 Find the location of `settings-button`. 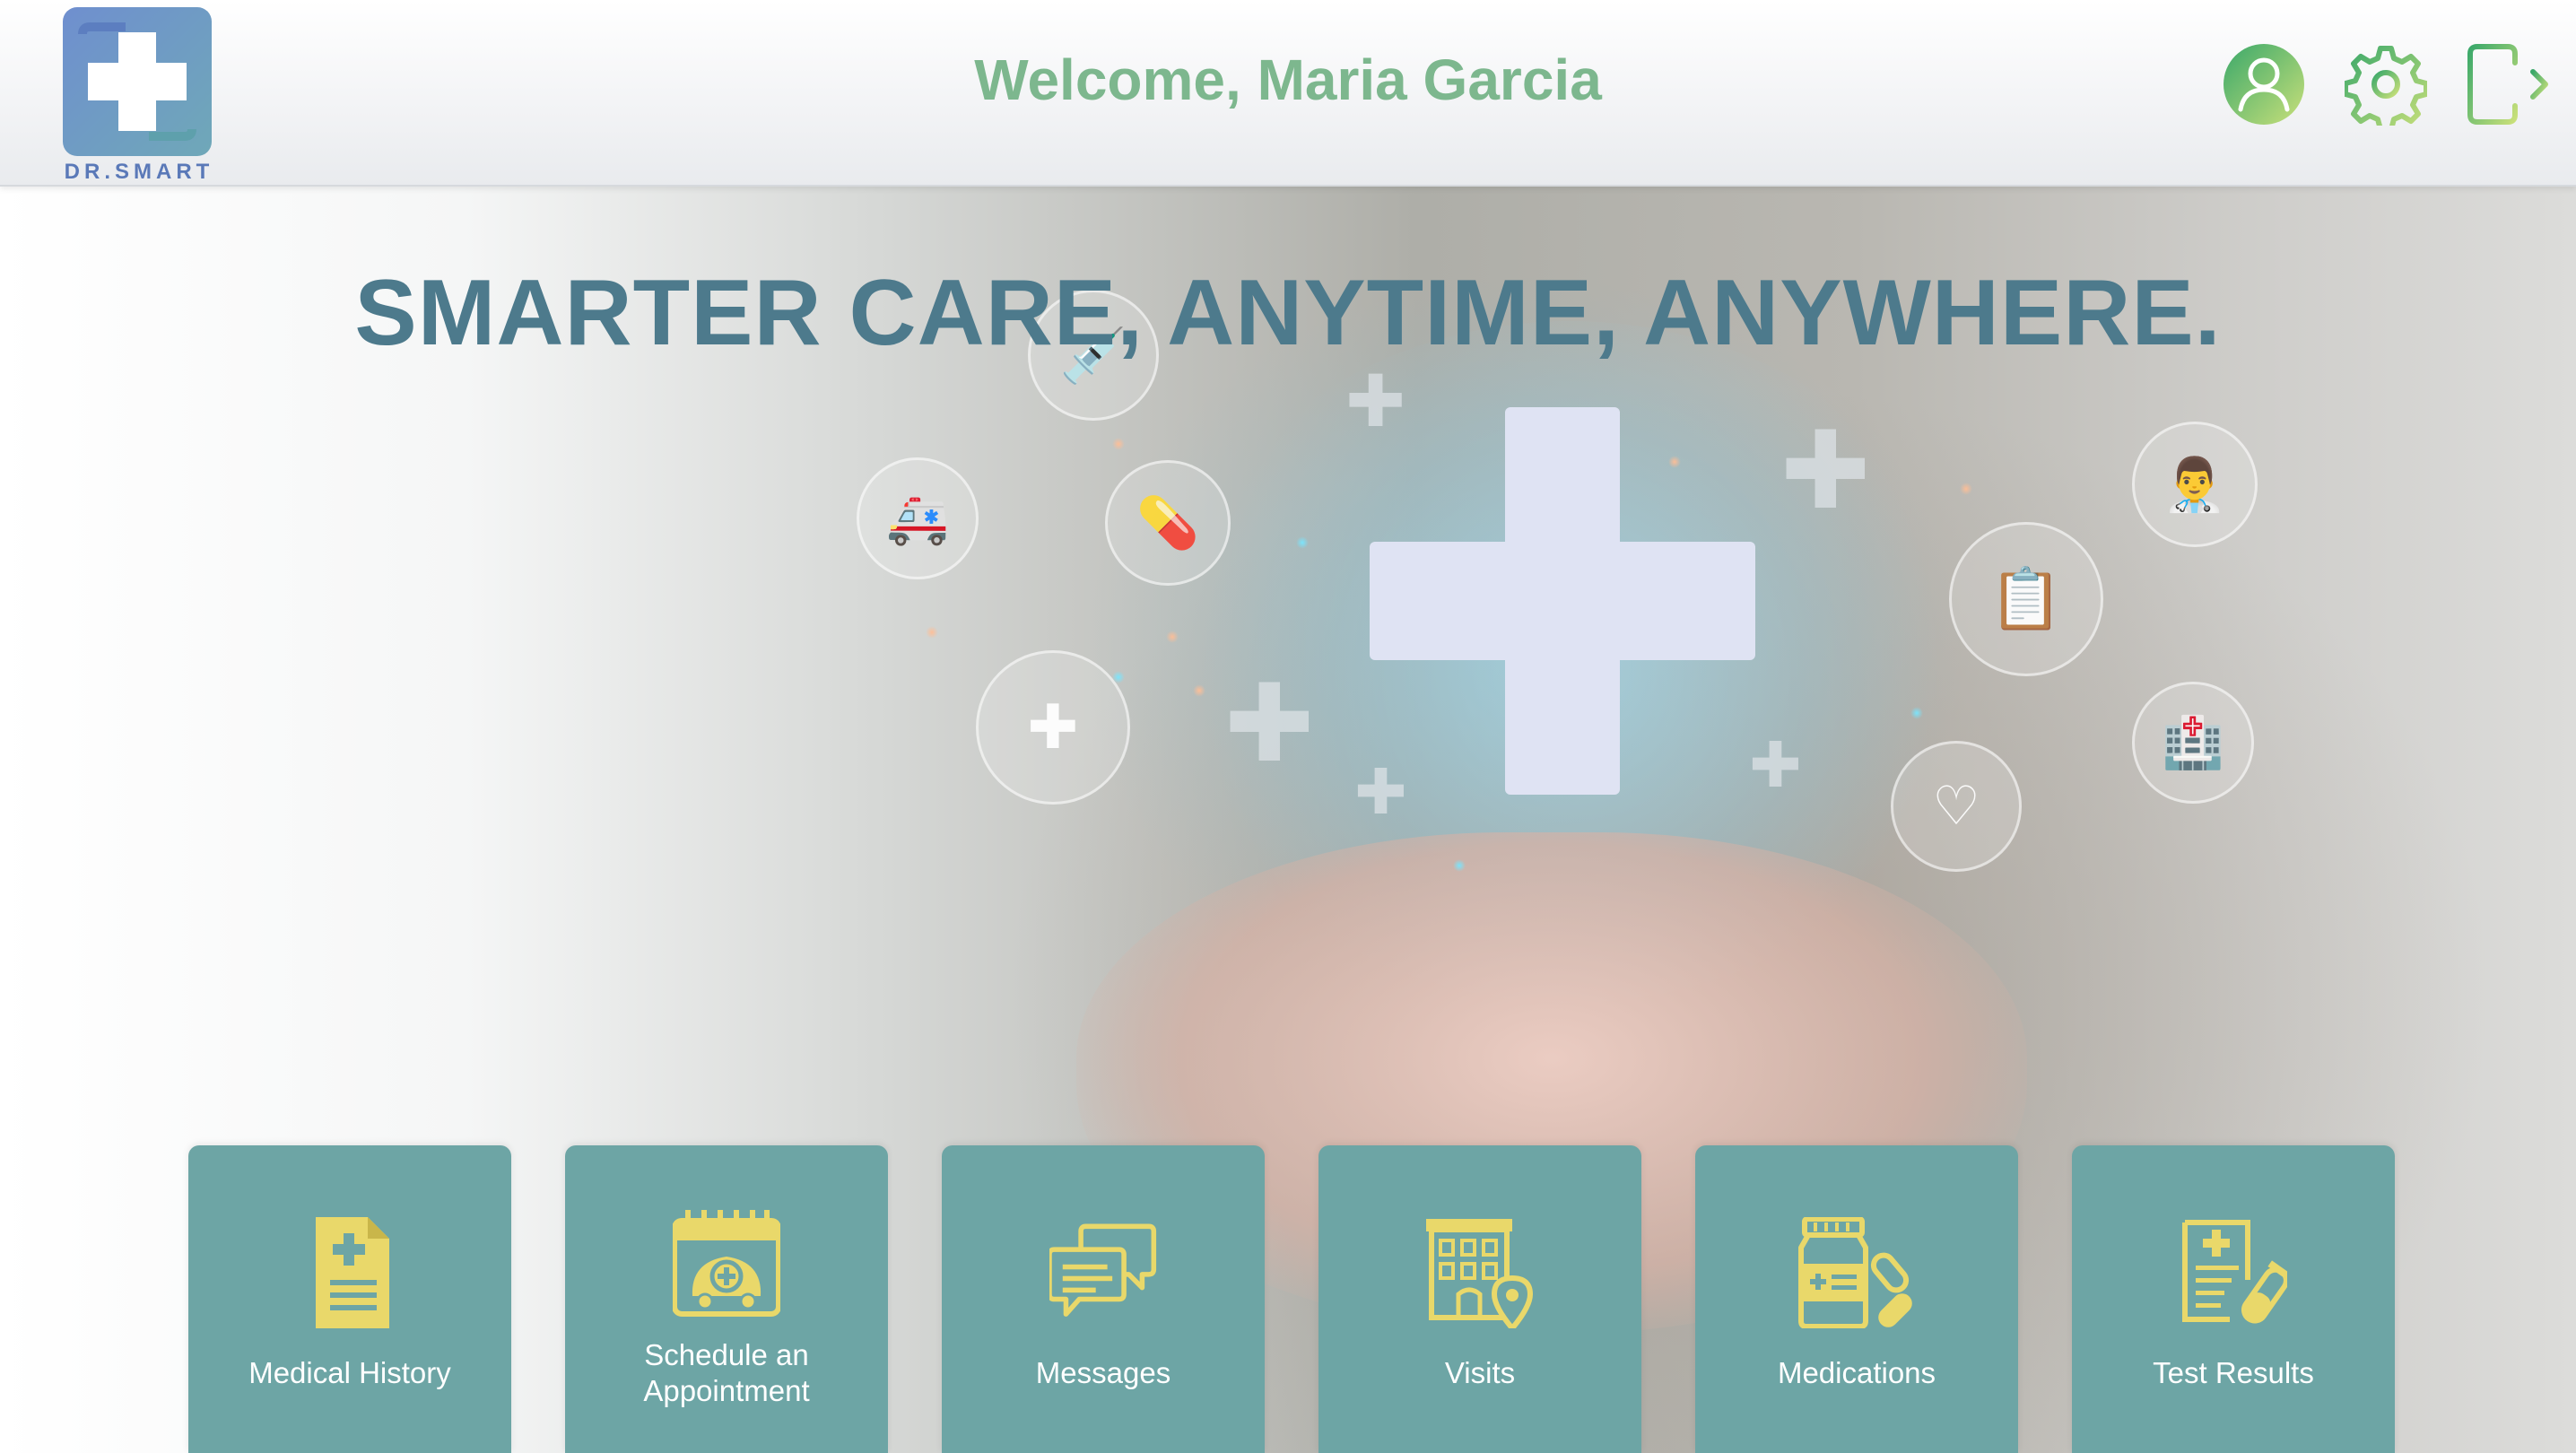

settings-button is located at coordinates (2386, 84).